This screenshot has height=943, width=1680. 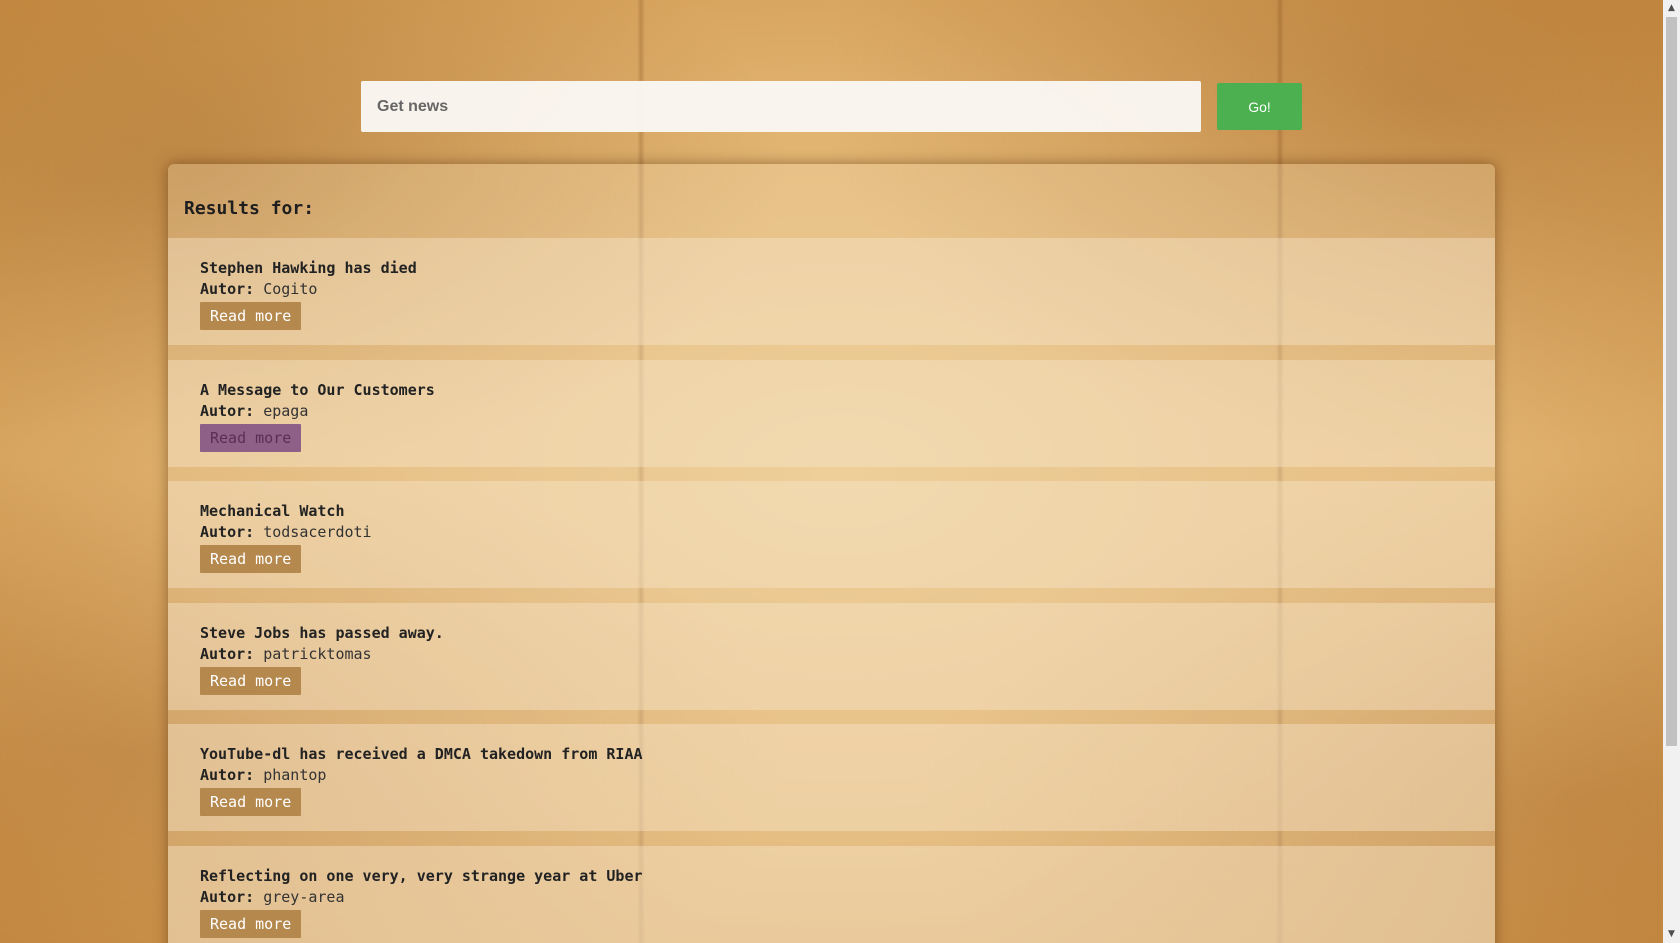 I want to click on scroll-down-icon: ▼, so click(x=1671, y=934).